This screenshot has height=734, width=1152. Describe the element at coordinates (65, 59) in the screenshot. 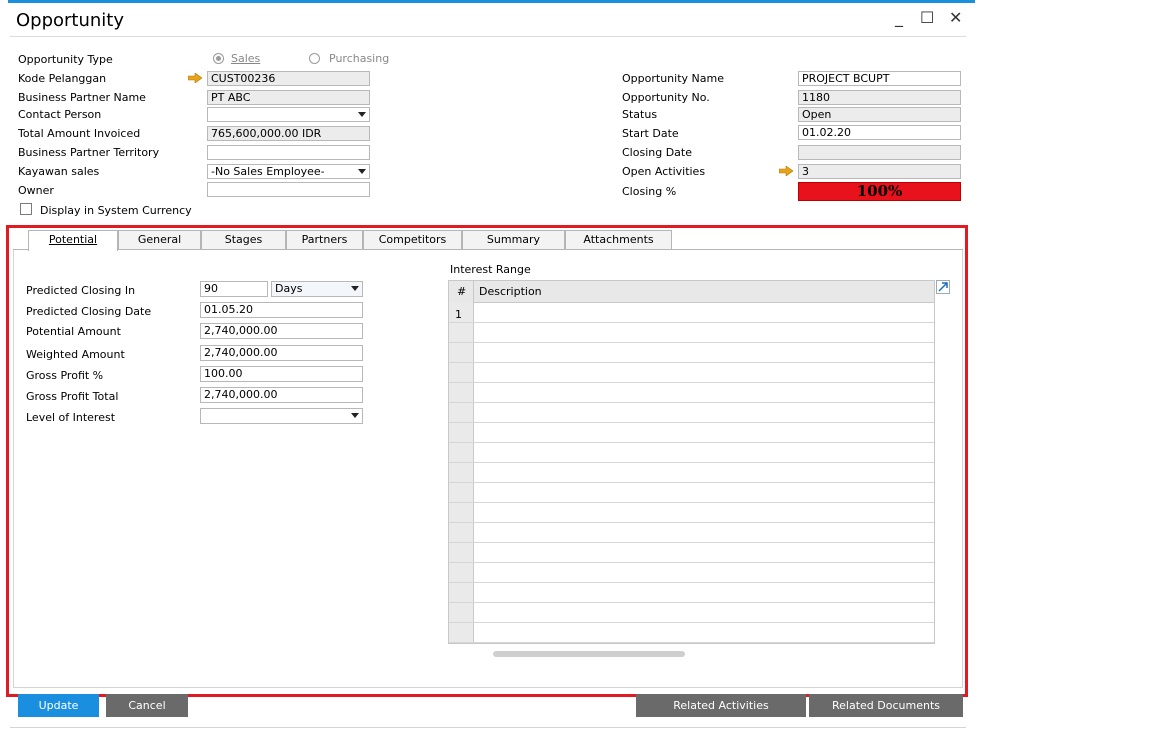

I see `opportunity-type-label: Opportunity Type` at that location.